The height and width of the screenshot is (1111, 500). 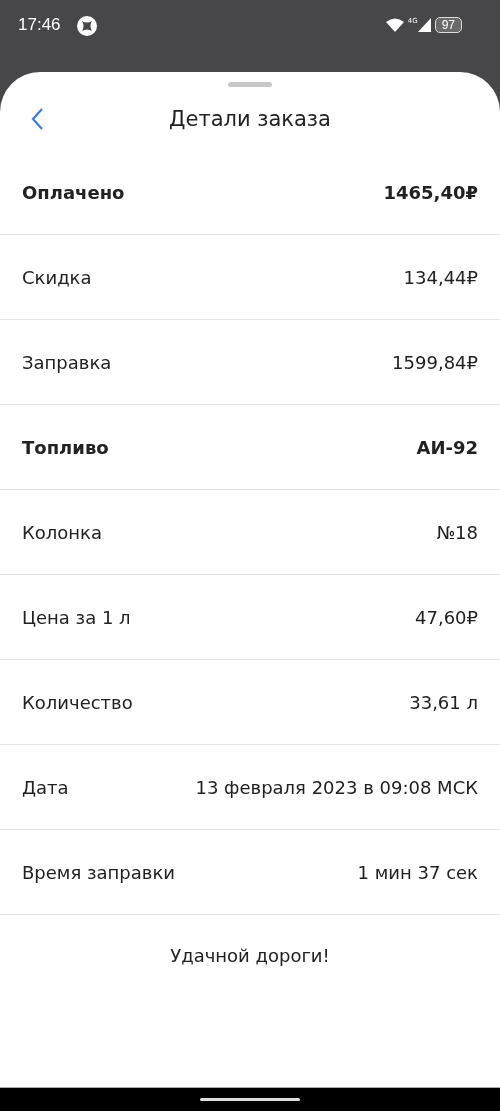 What do you see at coordinates (430, 192) in the screenshot?
I see `row-value: 1465,40₽` at bounding box center [430, 192].